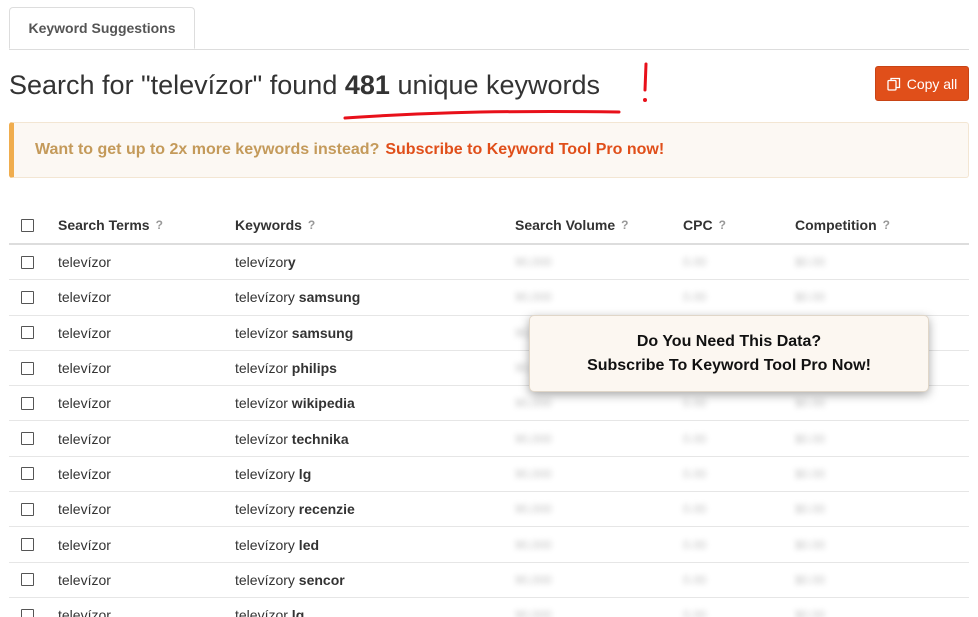  I want to click on keyword-cell: televízory lg, so click(273, 474).